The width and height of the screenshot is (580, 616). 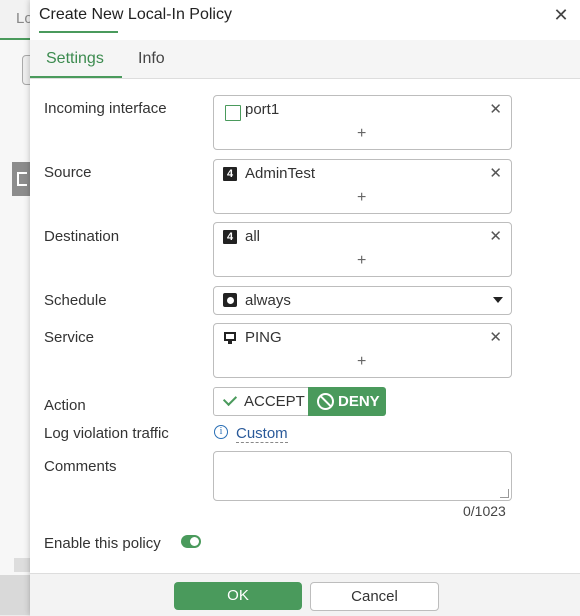 I want to click on incoming-interface-label: Incoming interface, so click(x=105, y=108).